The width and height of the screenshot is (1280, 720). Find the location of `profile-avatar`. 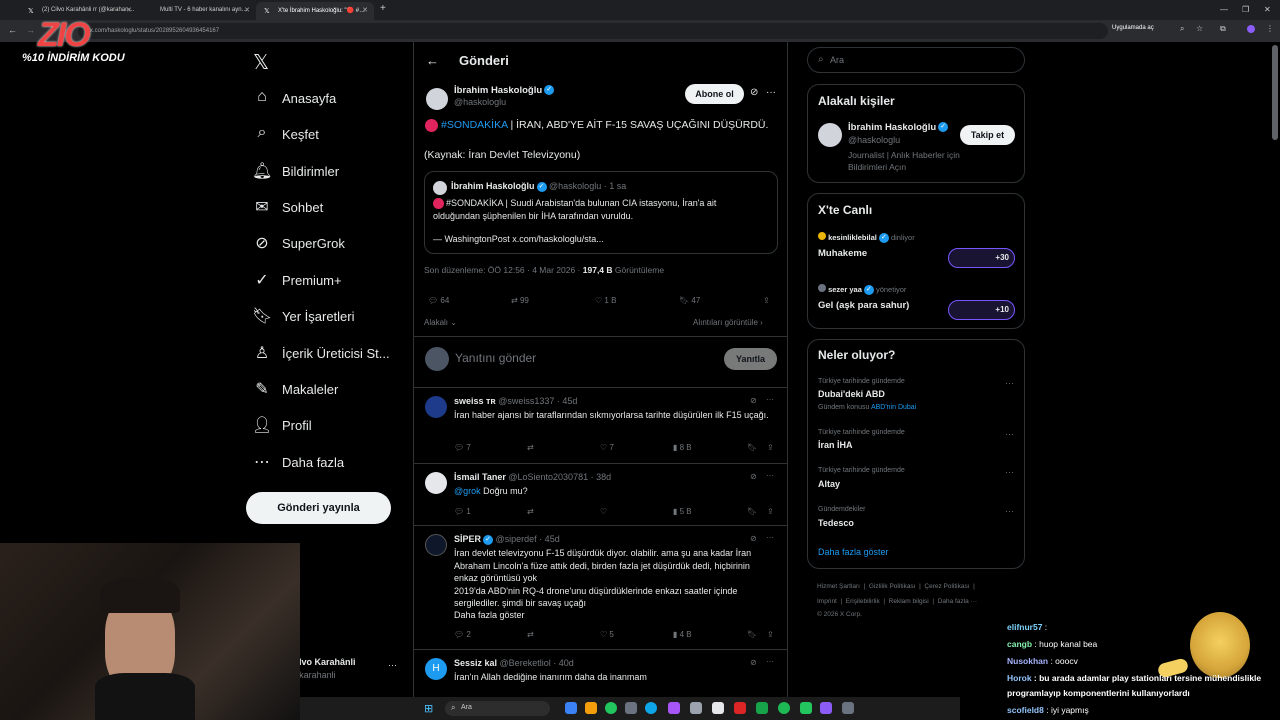

profile-avatar is located at coordinates (1251, 29).